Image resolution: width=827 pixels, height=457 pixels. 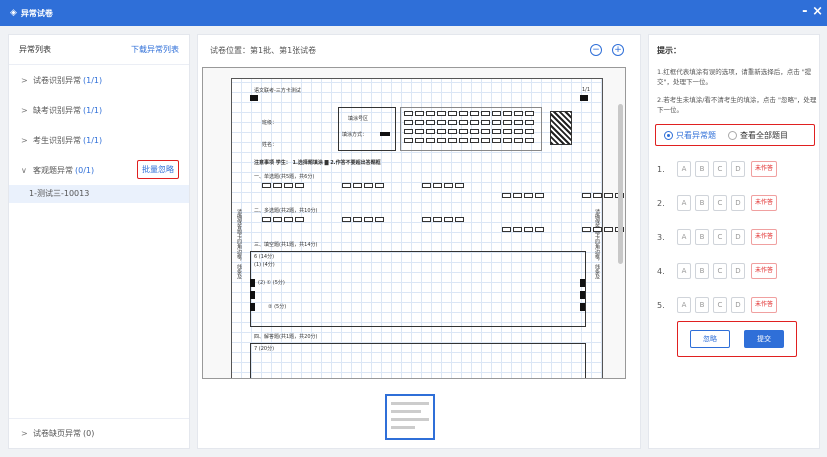 What do you see at coordinates (668, 135) in the screenshot?
I see `radio-only-abnormal` at bounding box center [668, 135].